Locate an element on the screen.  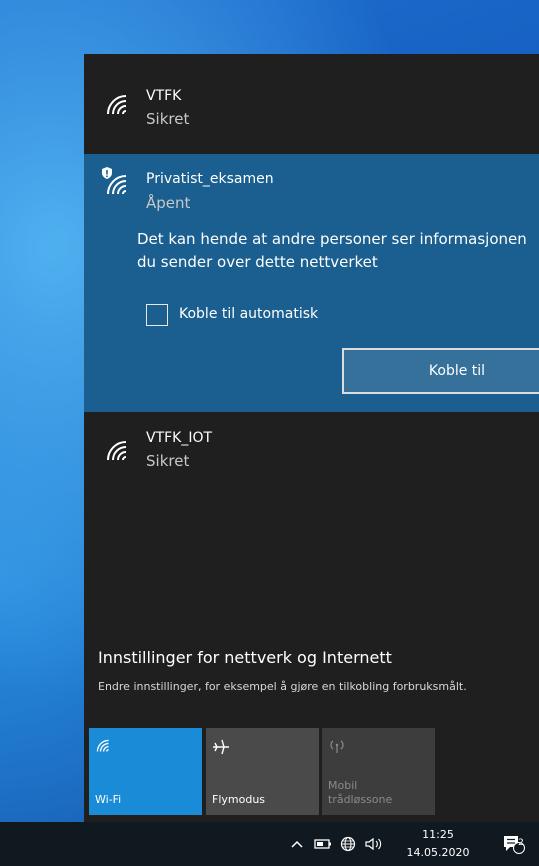
auto-connect-label: Koble til automatisk is located at coordinates (249, 314).